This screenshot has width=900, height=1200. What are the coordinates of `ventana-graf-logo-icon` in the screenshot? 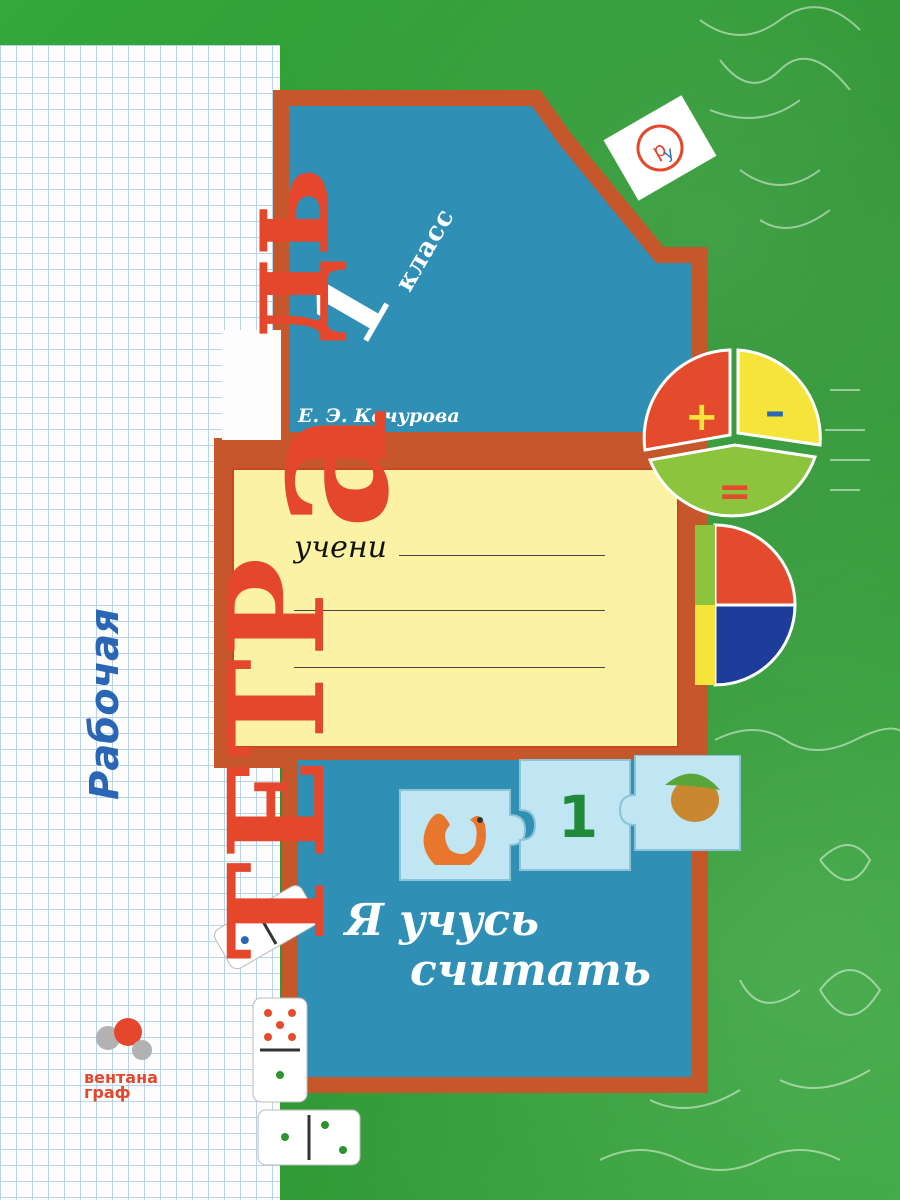 It's located at (124, 1039).